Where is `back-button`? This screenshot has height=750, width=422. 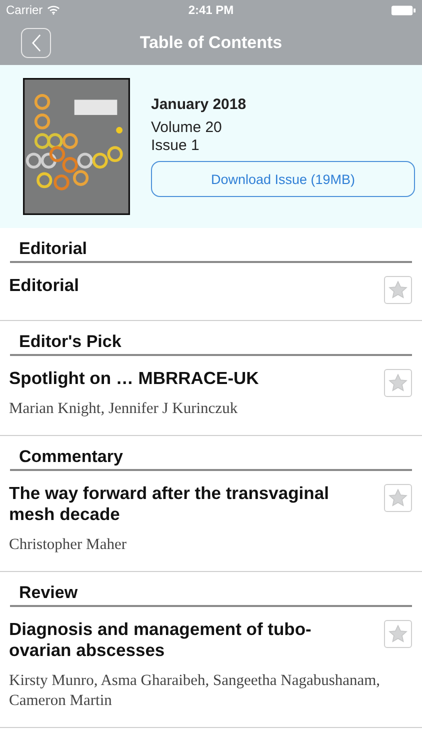
back-button is located at coordinates (36, 43).